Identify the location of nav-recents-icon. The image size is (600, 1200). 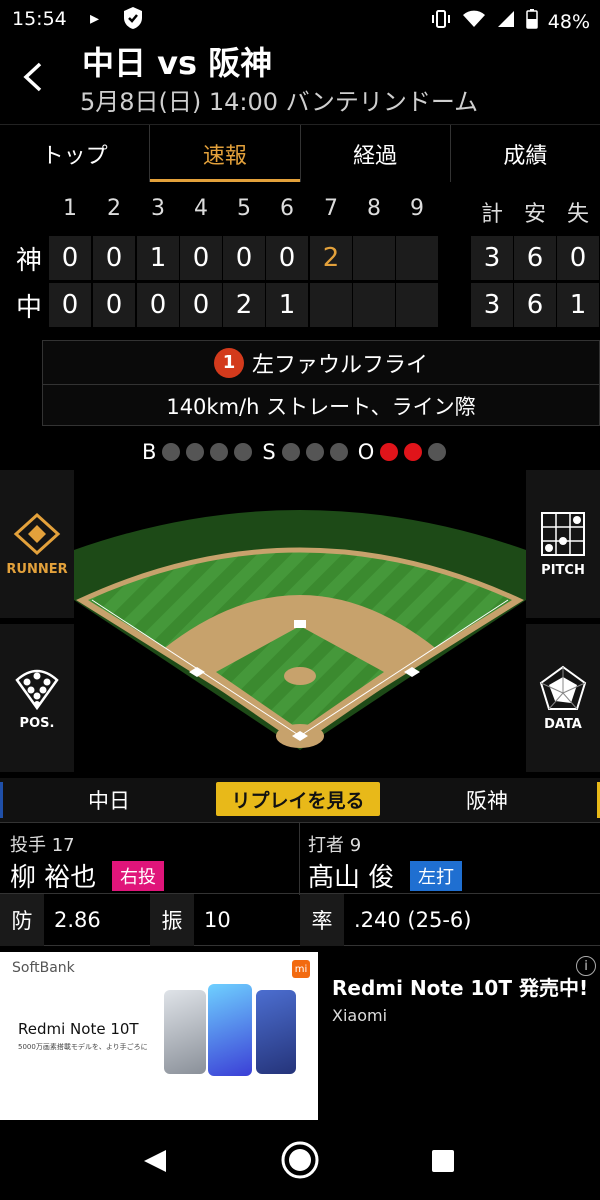
(443, 1163).